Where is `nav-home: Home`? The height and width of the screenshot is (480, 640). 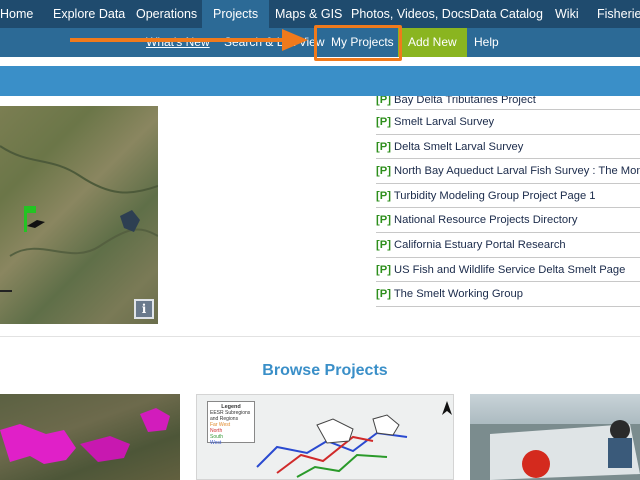
nav-home: Home is located at coordinates (16, 14).